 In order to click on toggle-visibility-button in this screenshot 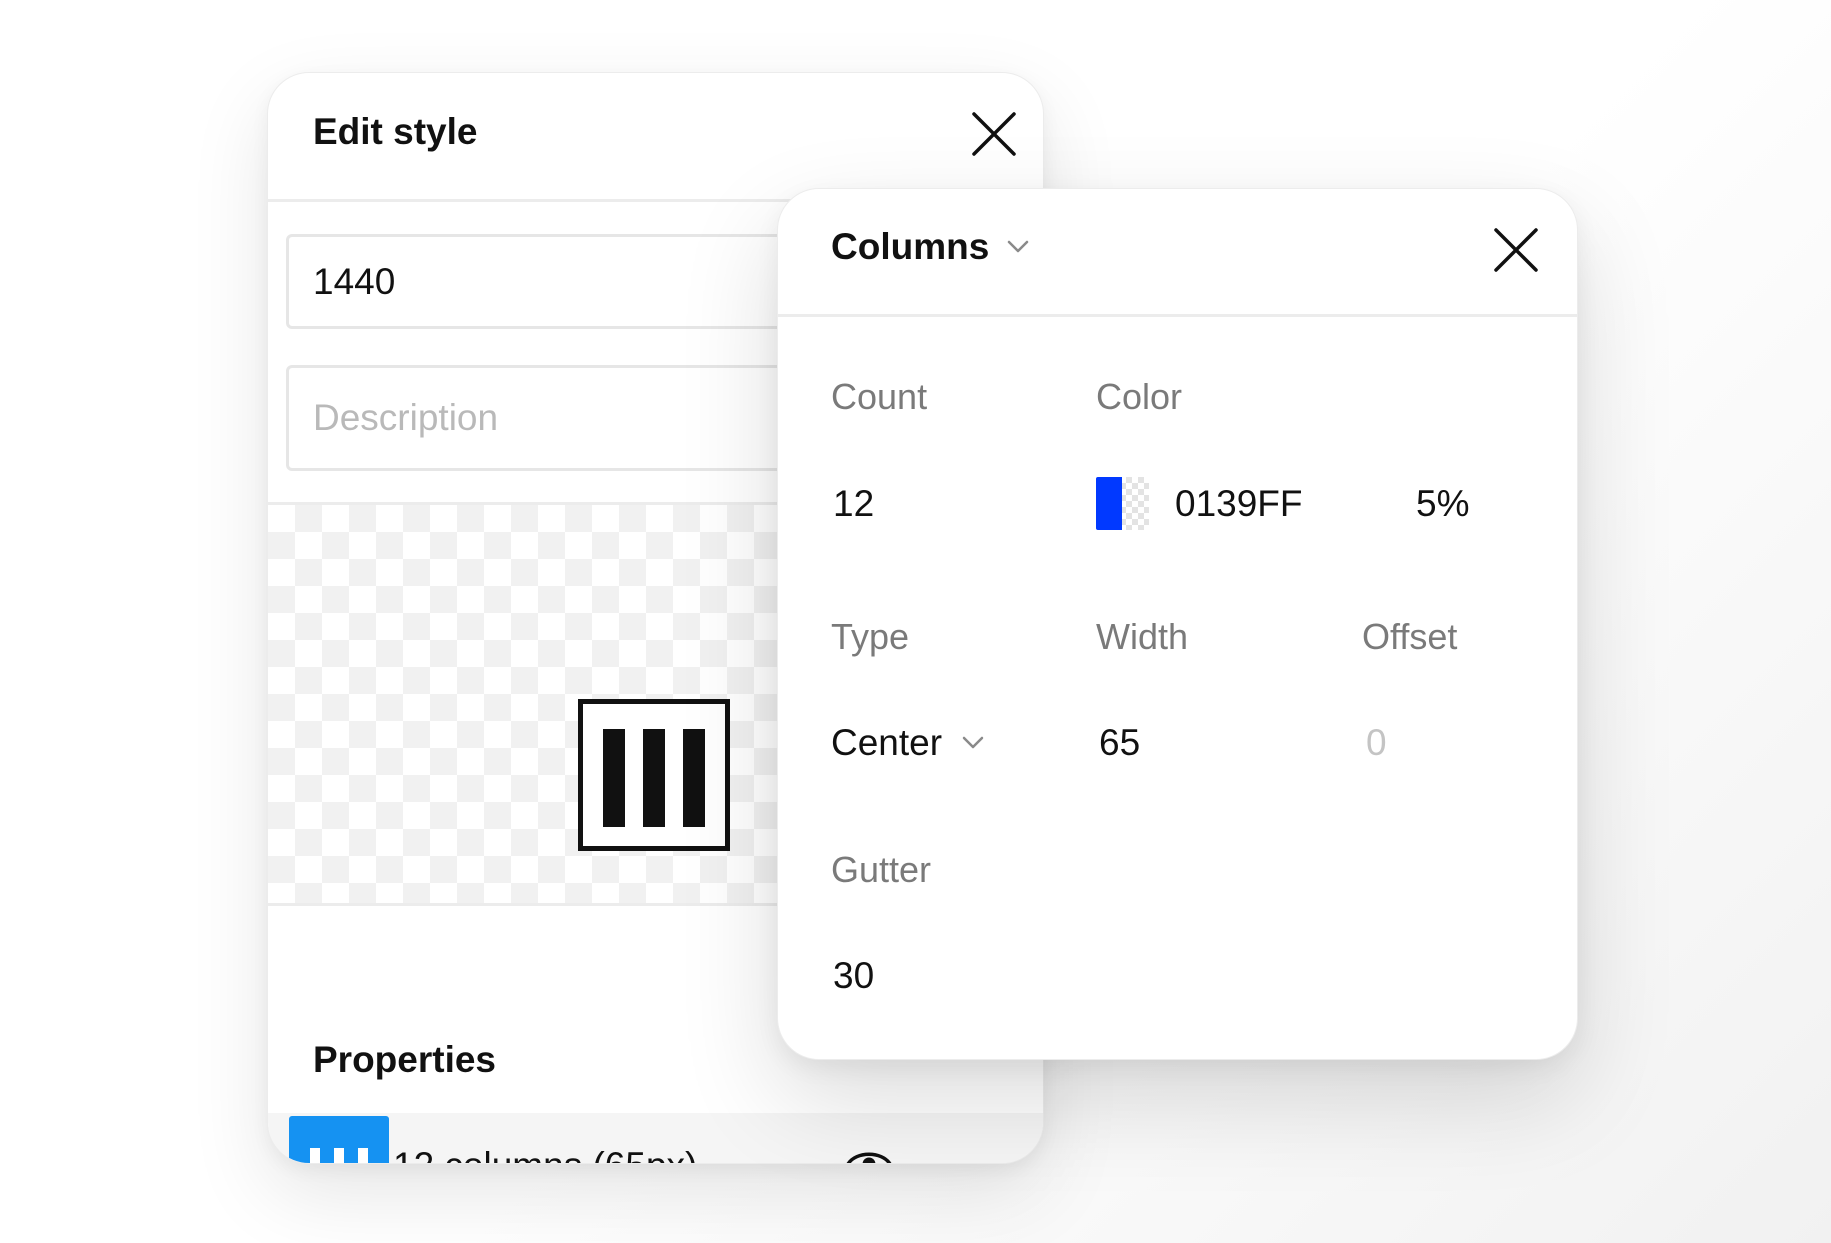, I will do `click(869, 1153)`.